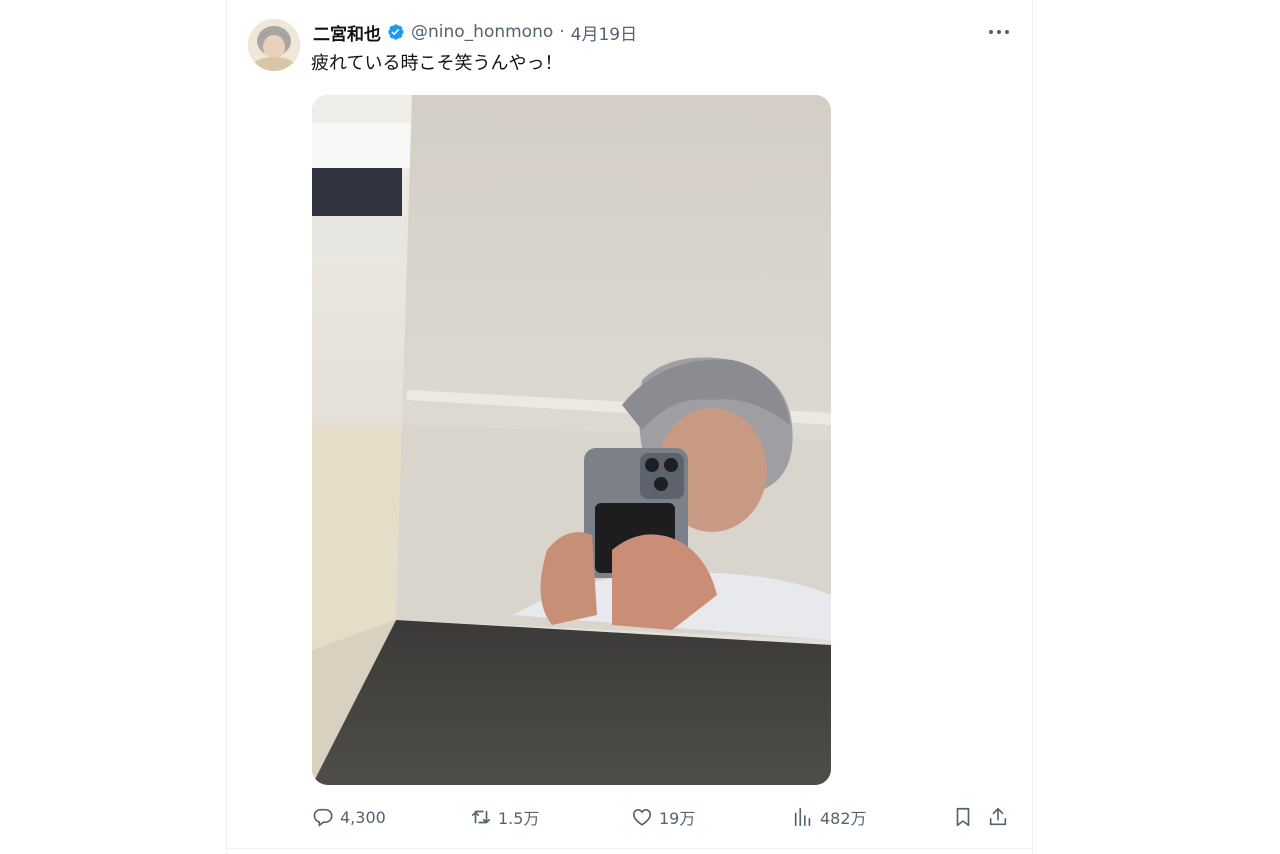 The width and height of the screenshot is (1280, 854). What do you see at coordinates (843, 818) in the screenshot?
I see `view-count: 482万` at bounding box center [843, 818].